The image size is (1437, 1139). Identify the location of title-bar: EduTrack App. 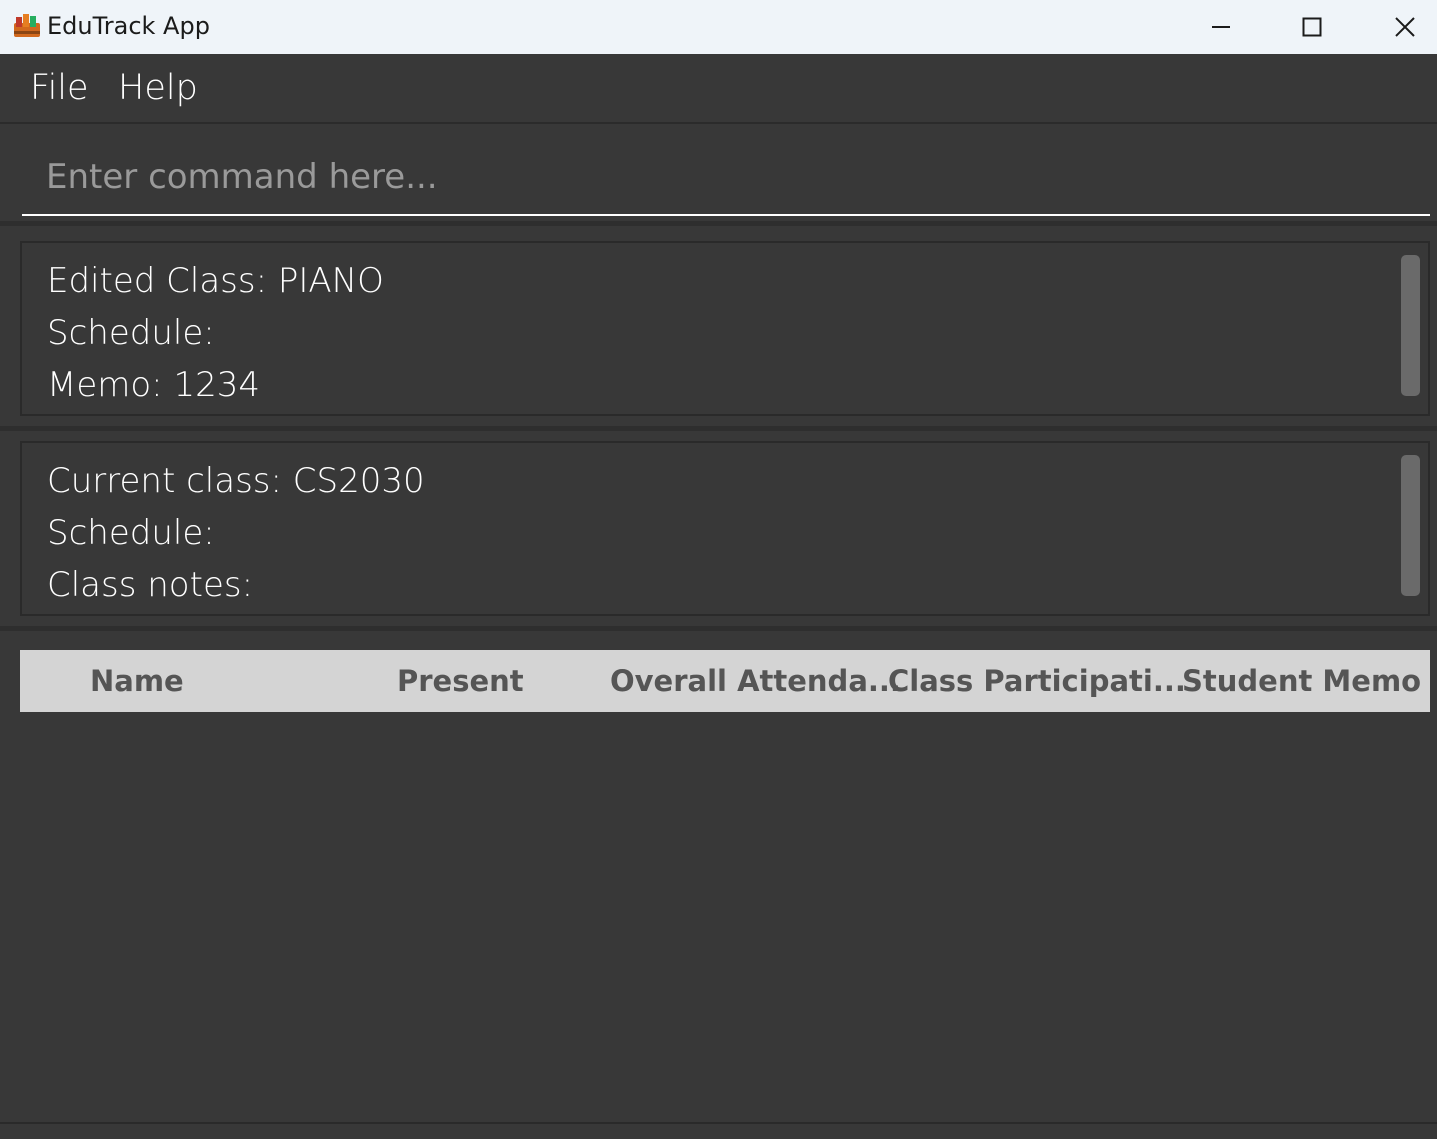
(718, 27).